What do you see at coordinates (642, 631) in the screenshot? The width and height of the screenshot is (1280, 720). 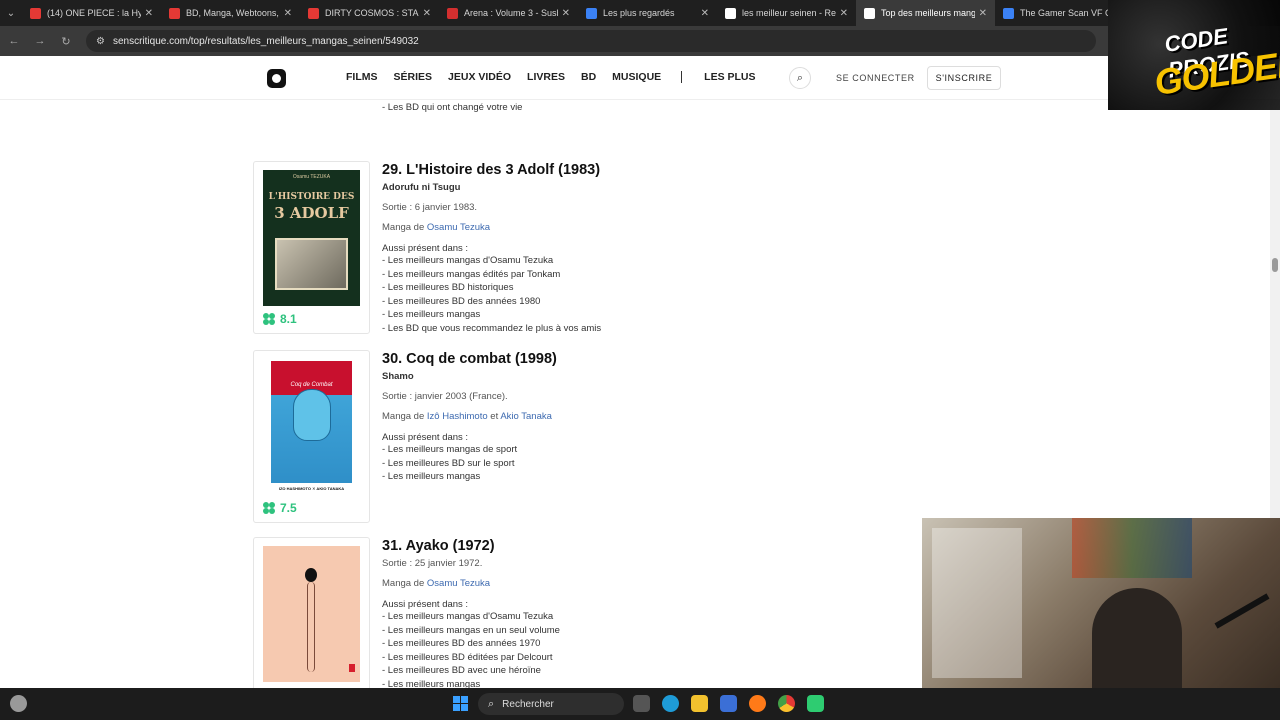 I see `list-link: - Les meilleurs mangas en un seul volume` at bounding box center [642, 631].